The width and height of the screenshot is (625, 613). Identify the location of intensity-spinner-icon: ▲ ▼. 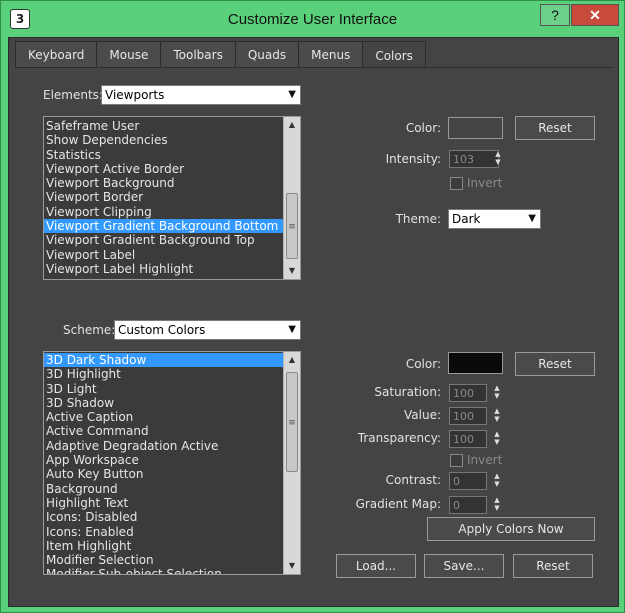
(498, 159).